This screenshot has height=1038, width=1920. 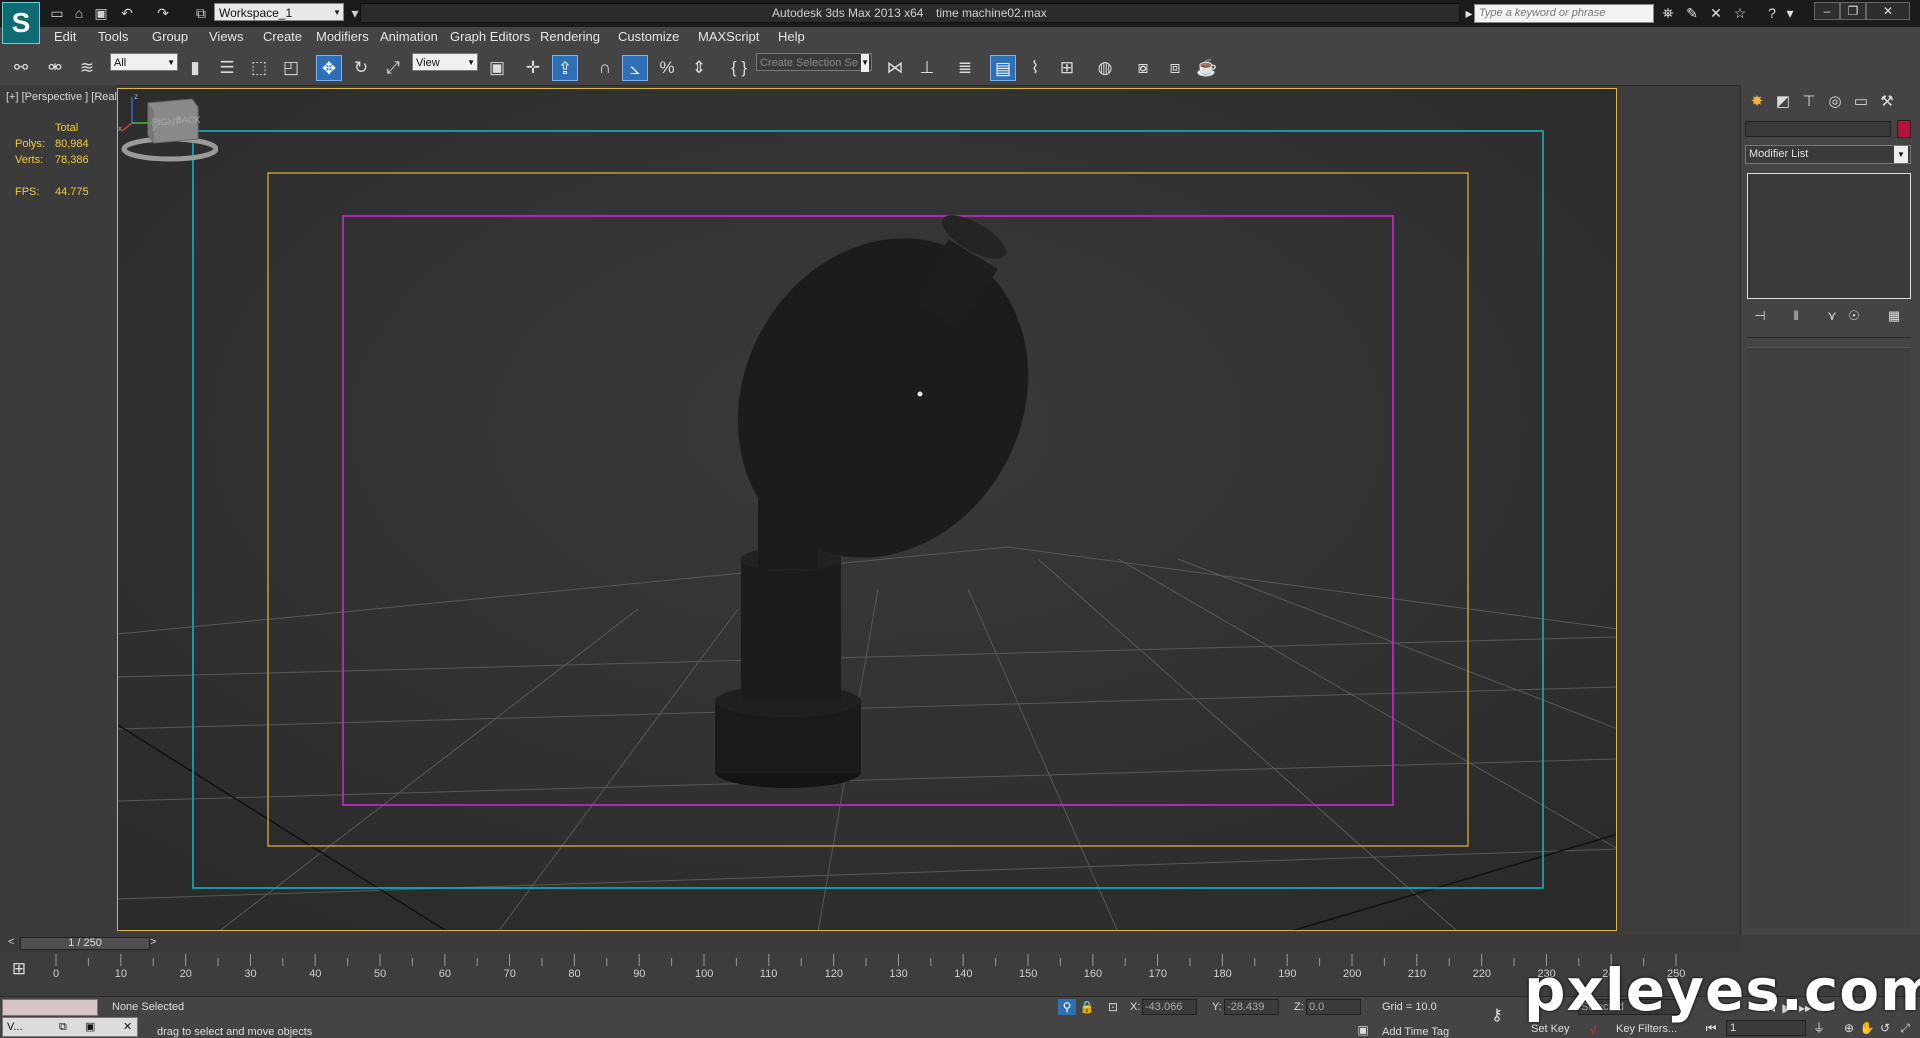 I want to click on menu-tools: Tools, so click(x=113, y=36).